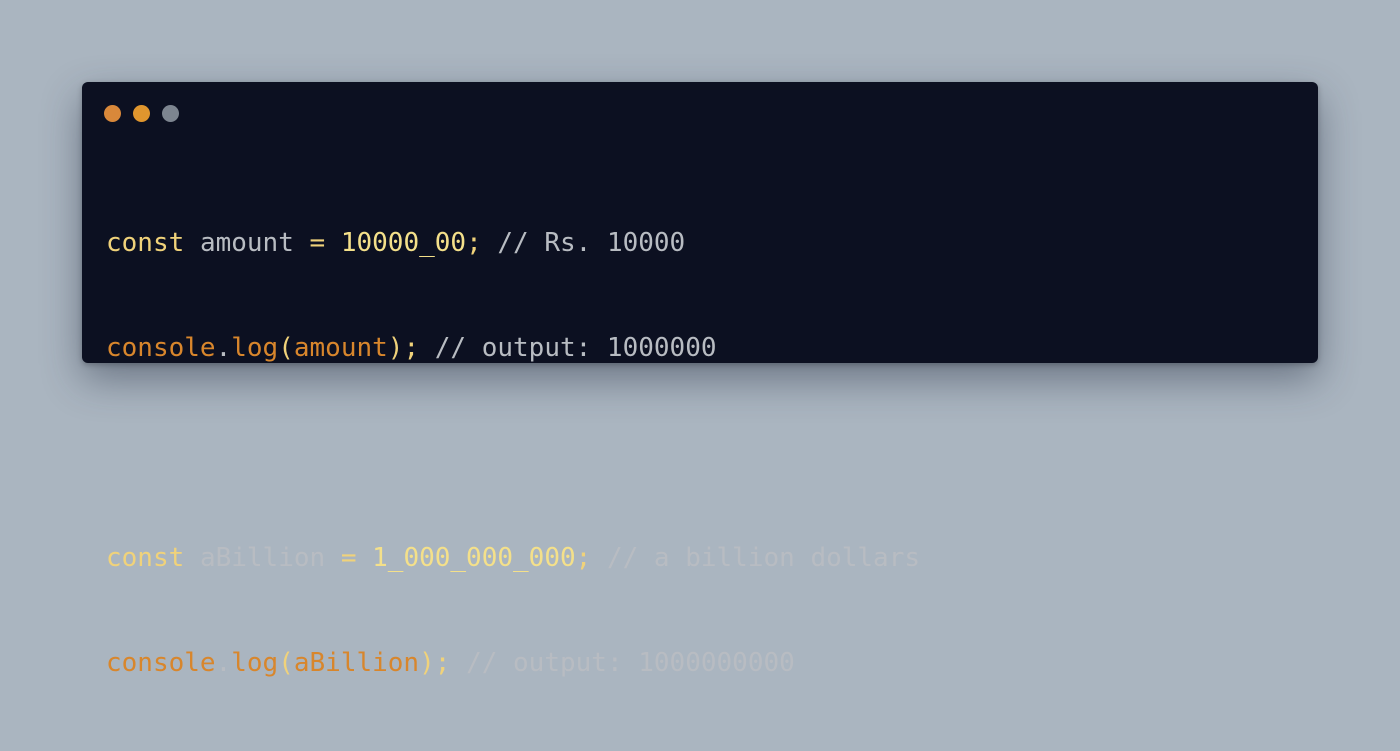  I want to click on comment: // Rs. 10000, so click(591, 243).